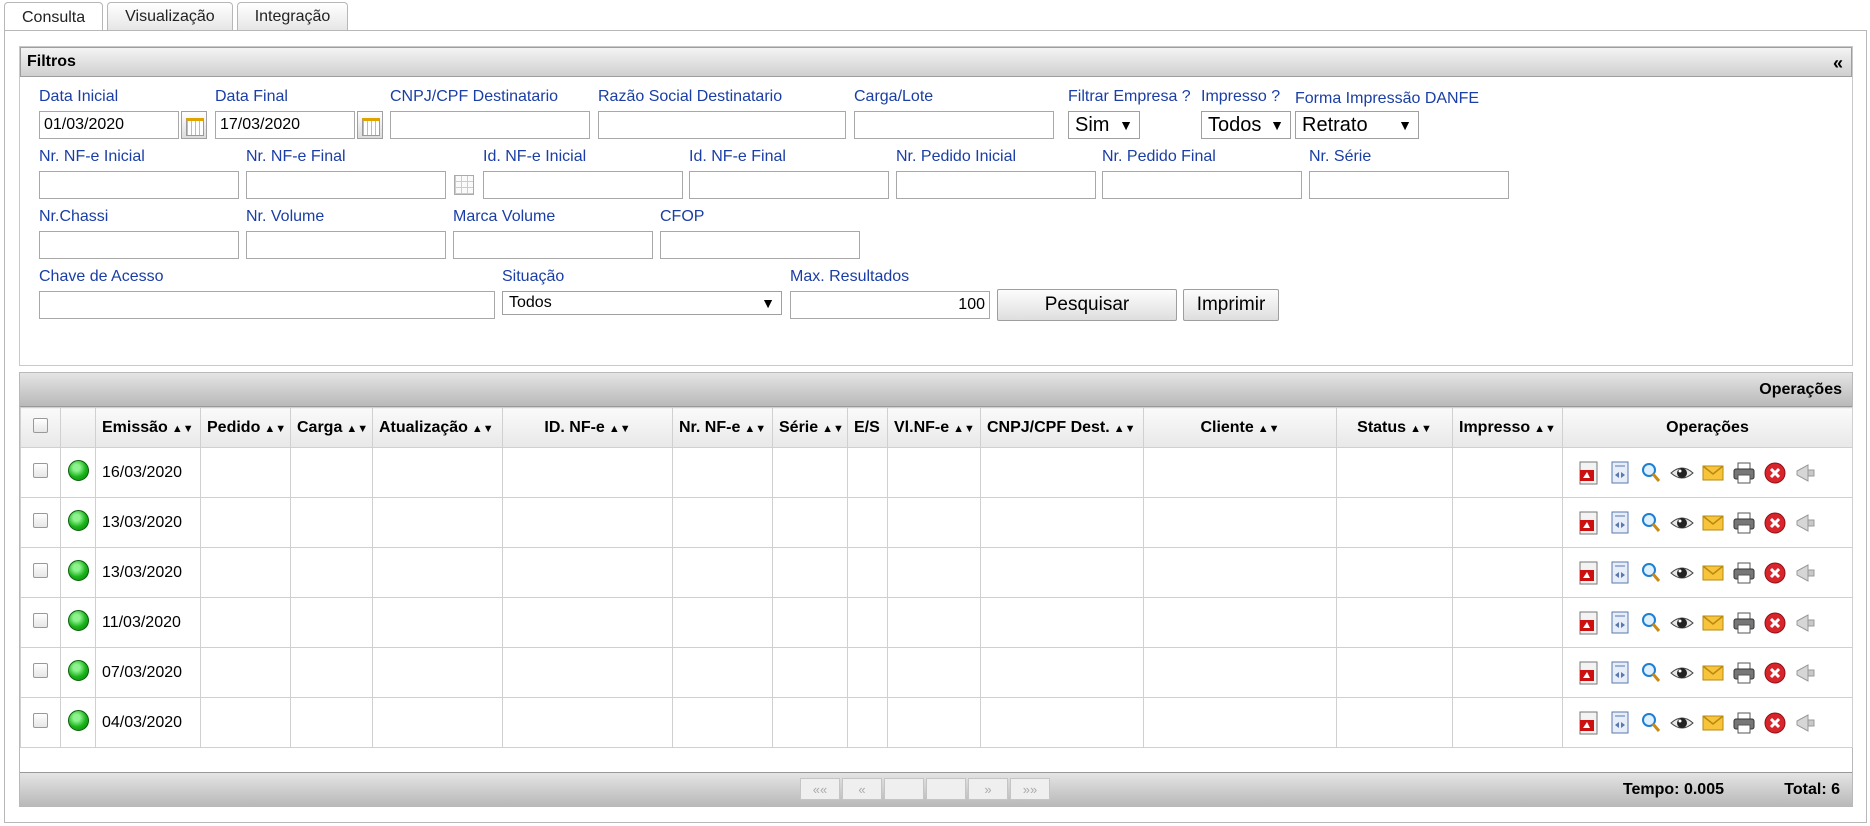  Describe the element at coordinates (760, 245) in the screenshot. I see `cfop-input` at that location.